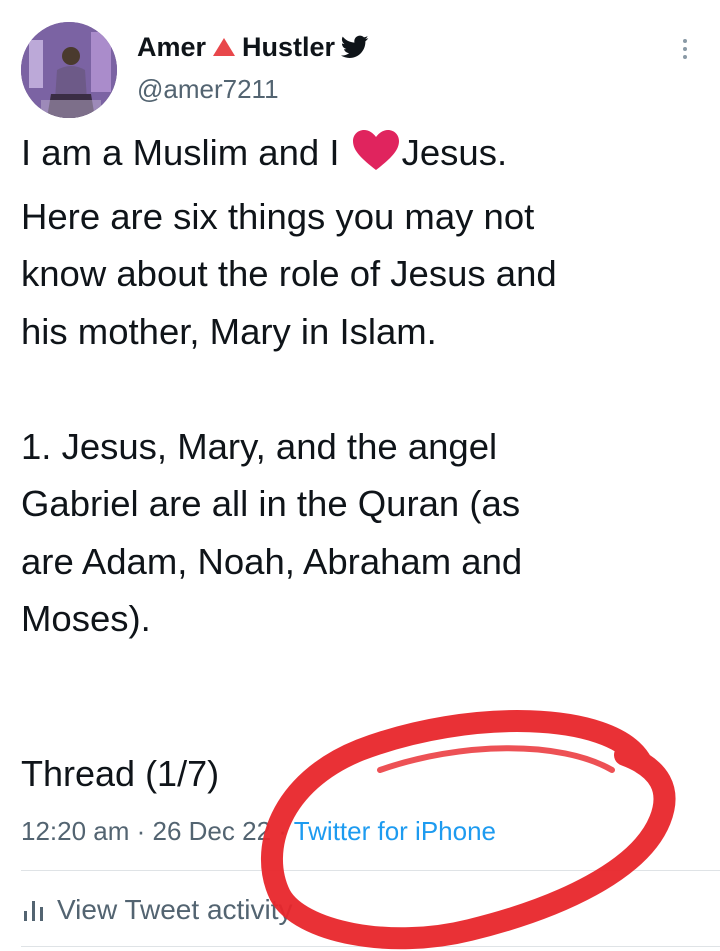  What do you see at coordinates (208, 89) in the screenshot?
I see `author-handle: @amer7211` at bounding box center [208, 89].